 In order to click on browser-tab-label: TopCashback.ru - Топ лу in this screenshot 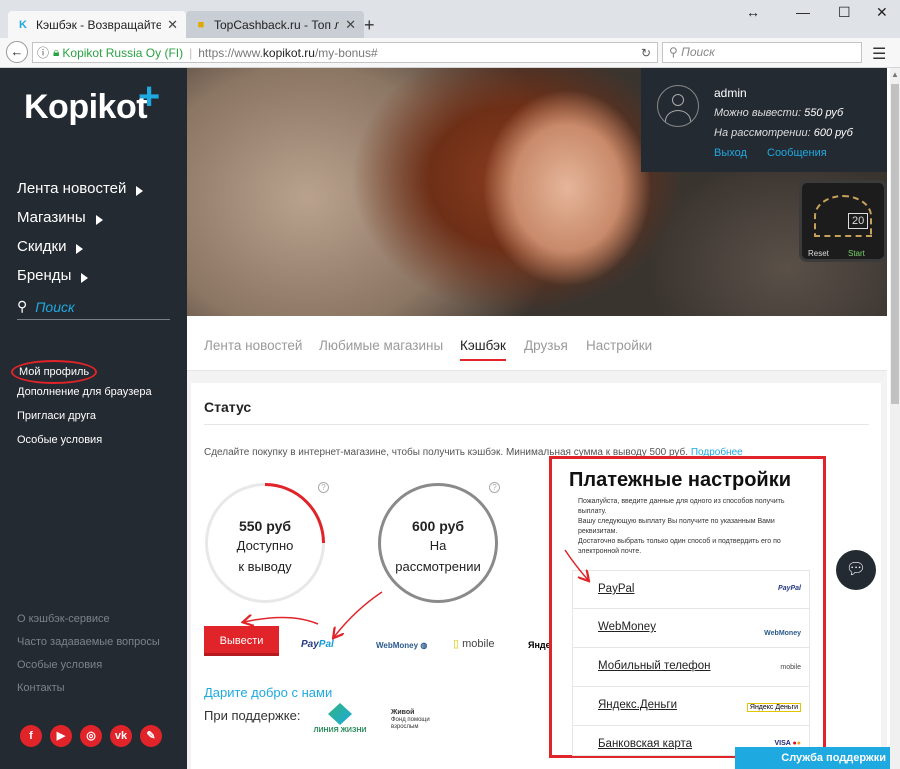, I will do `click(277, 24)`.